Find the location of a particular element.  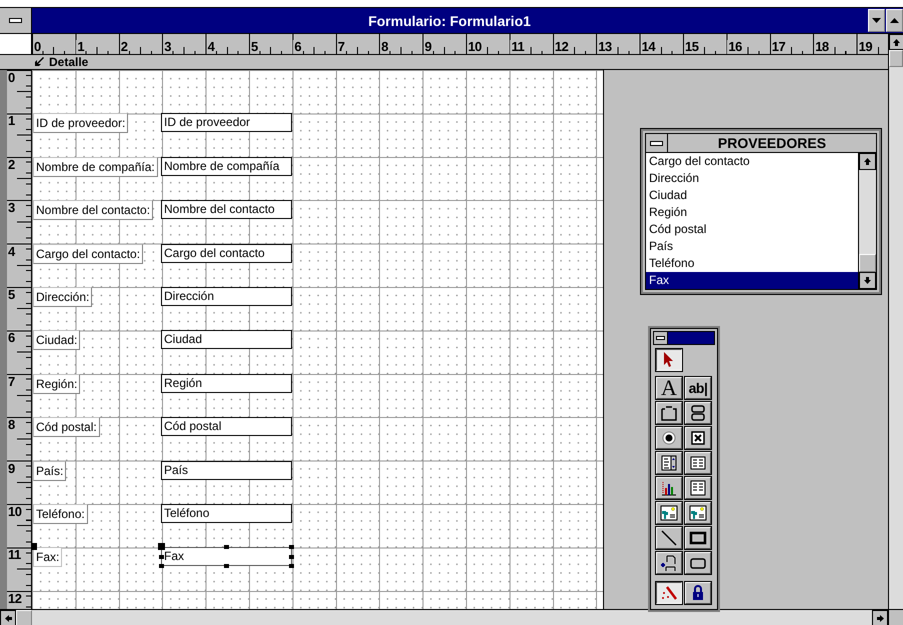

field-label: ID de proveedor: is located at coordinates (80, 123).